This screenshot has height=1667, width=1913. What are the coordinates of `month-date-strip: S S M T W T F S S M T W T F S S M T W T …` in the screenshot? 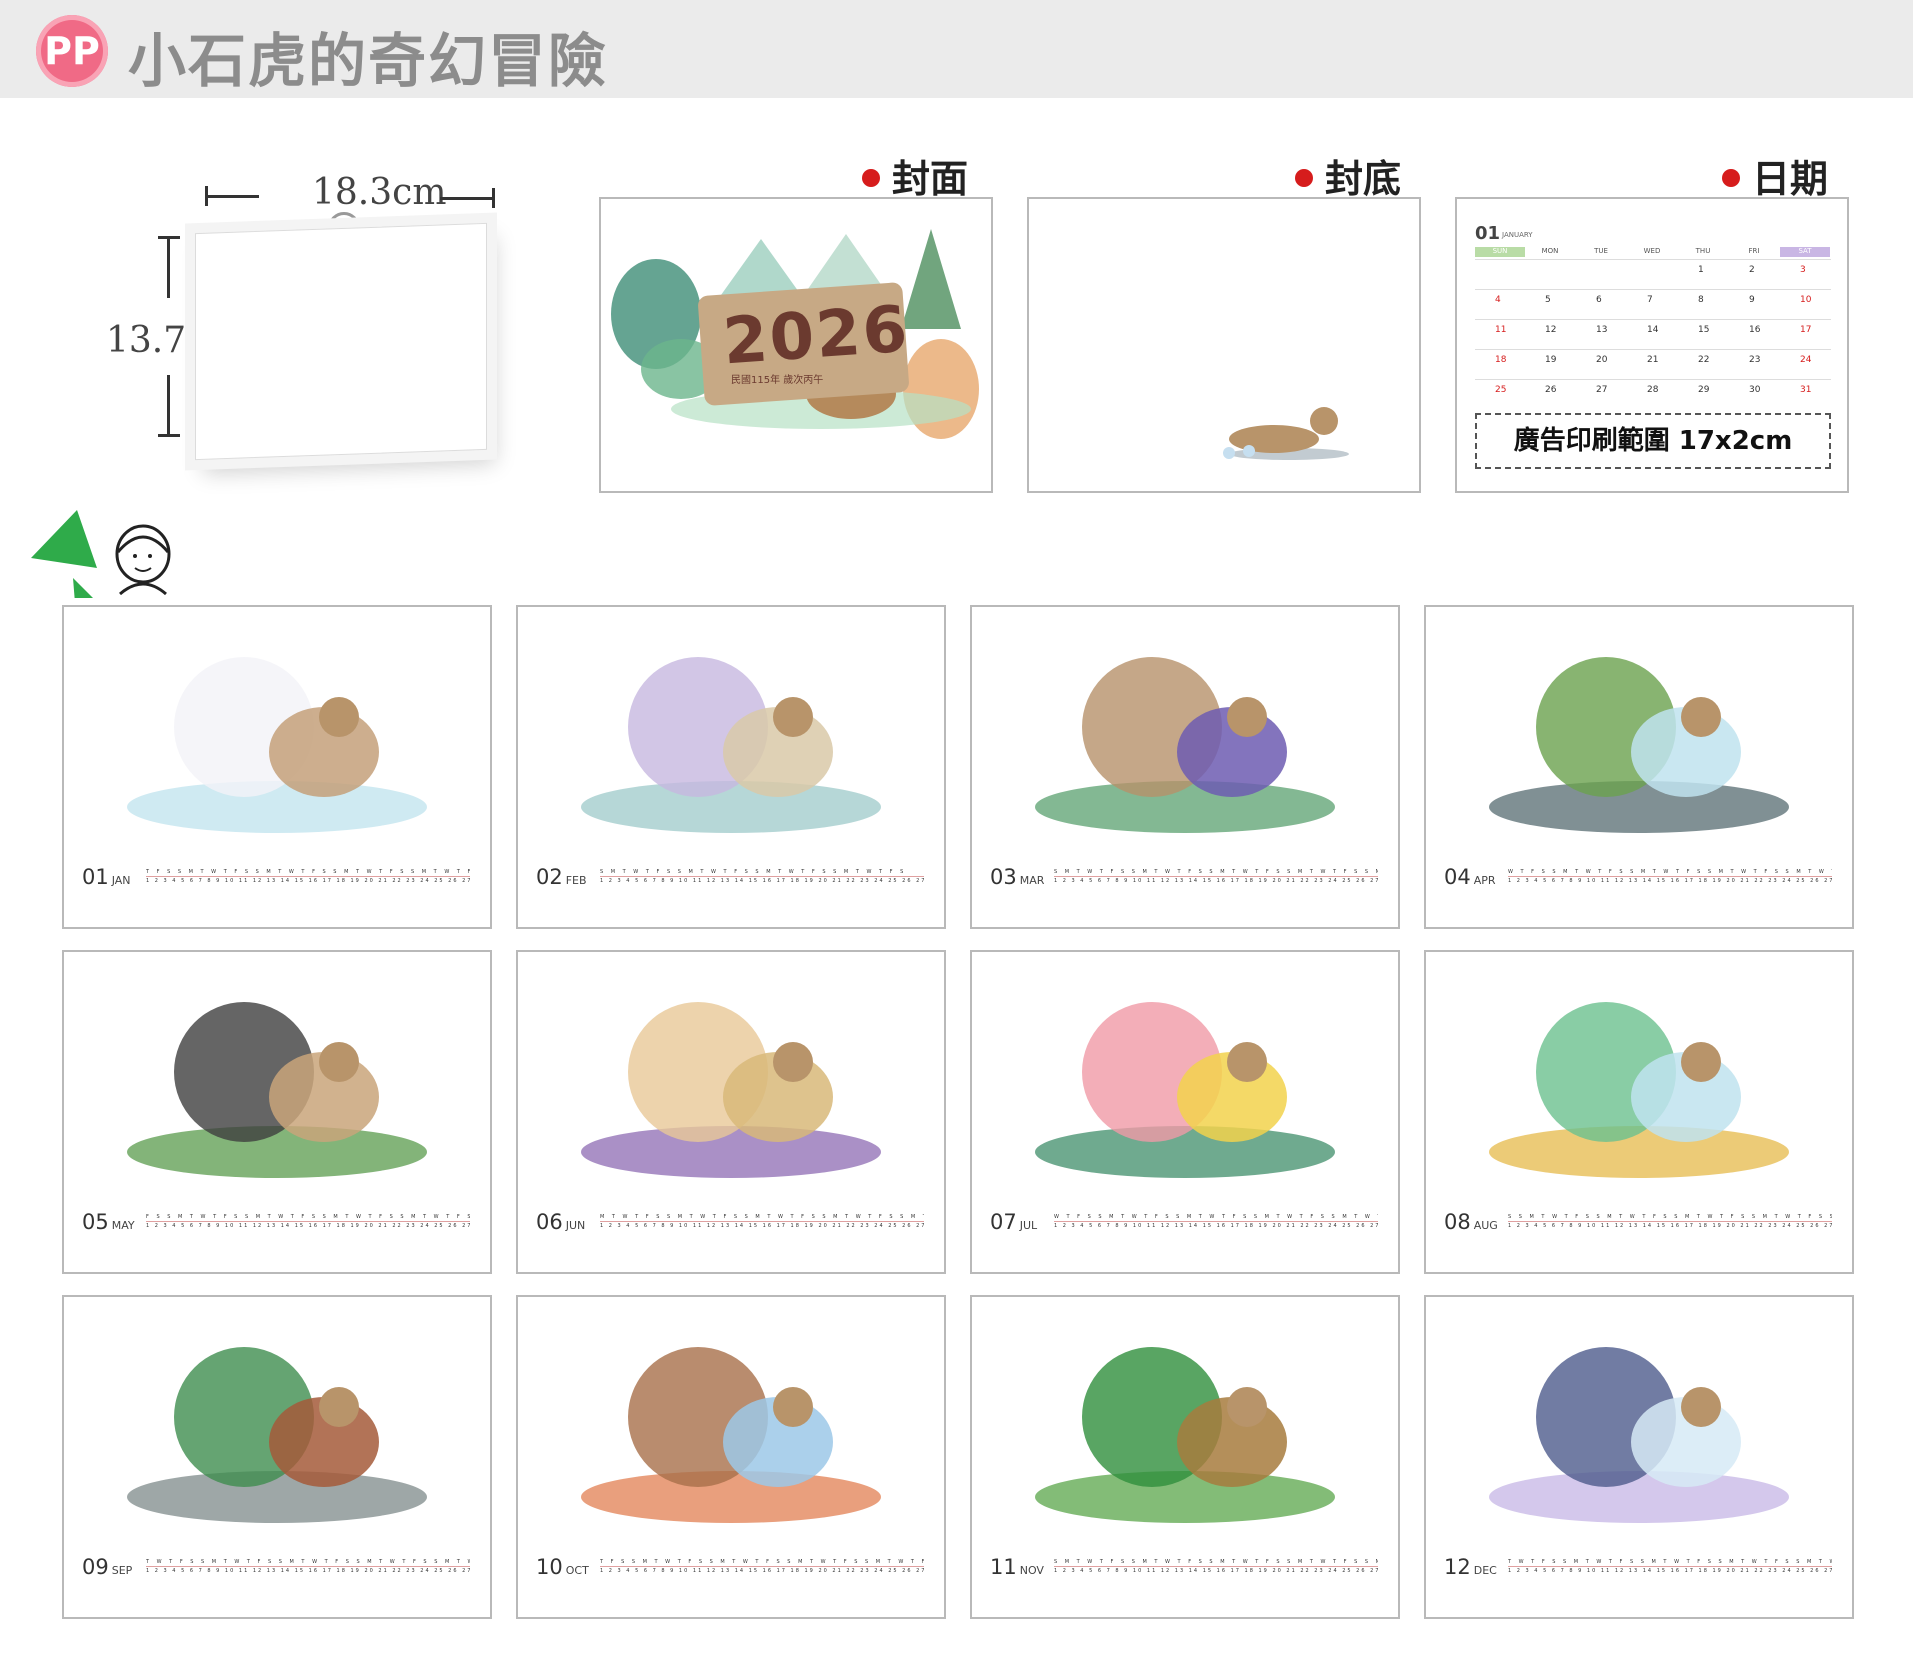 It's located at (1670, 1221).